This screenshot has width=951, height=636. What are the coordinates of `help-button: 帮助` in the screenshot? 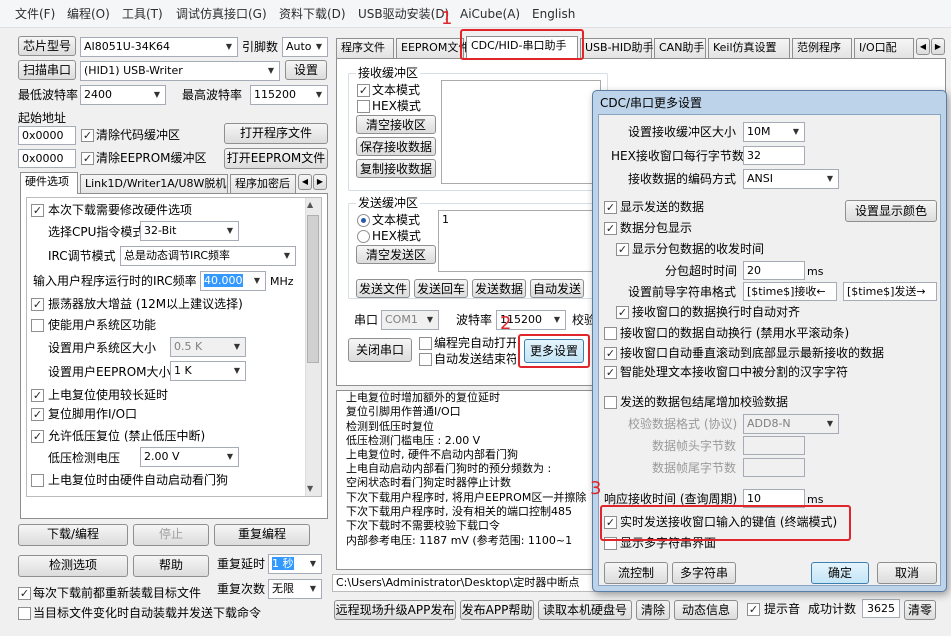 It's located at (171, 566).